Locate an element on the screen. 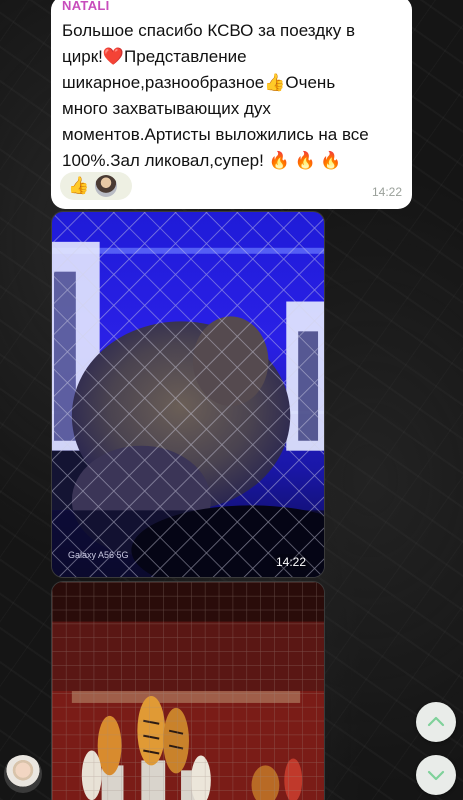 This screenshot has width=463, height=800. message-time: 14:22 is located at coordinates (386, 192).